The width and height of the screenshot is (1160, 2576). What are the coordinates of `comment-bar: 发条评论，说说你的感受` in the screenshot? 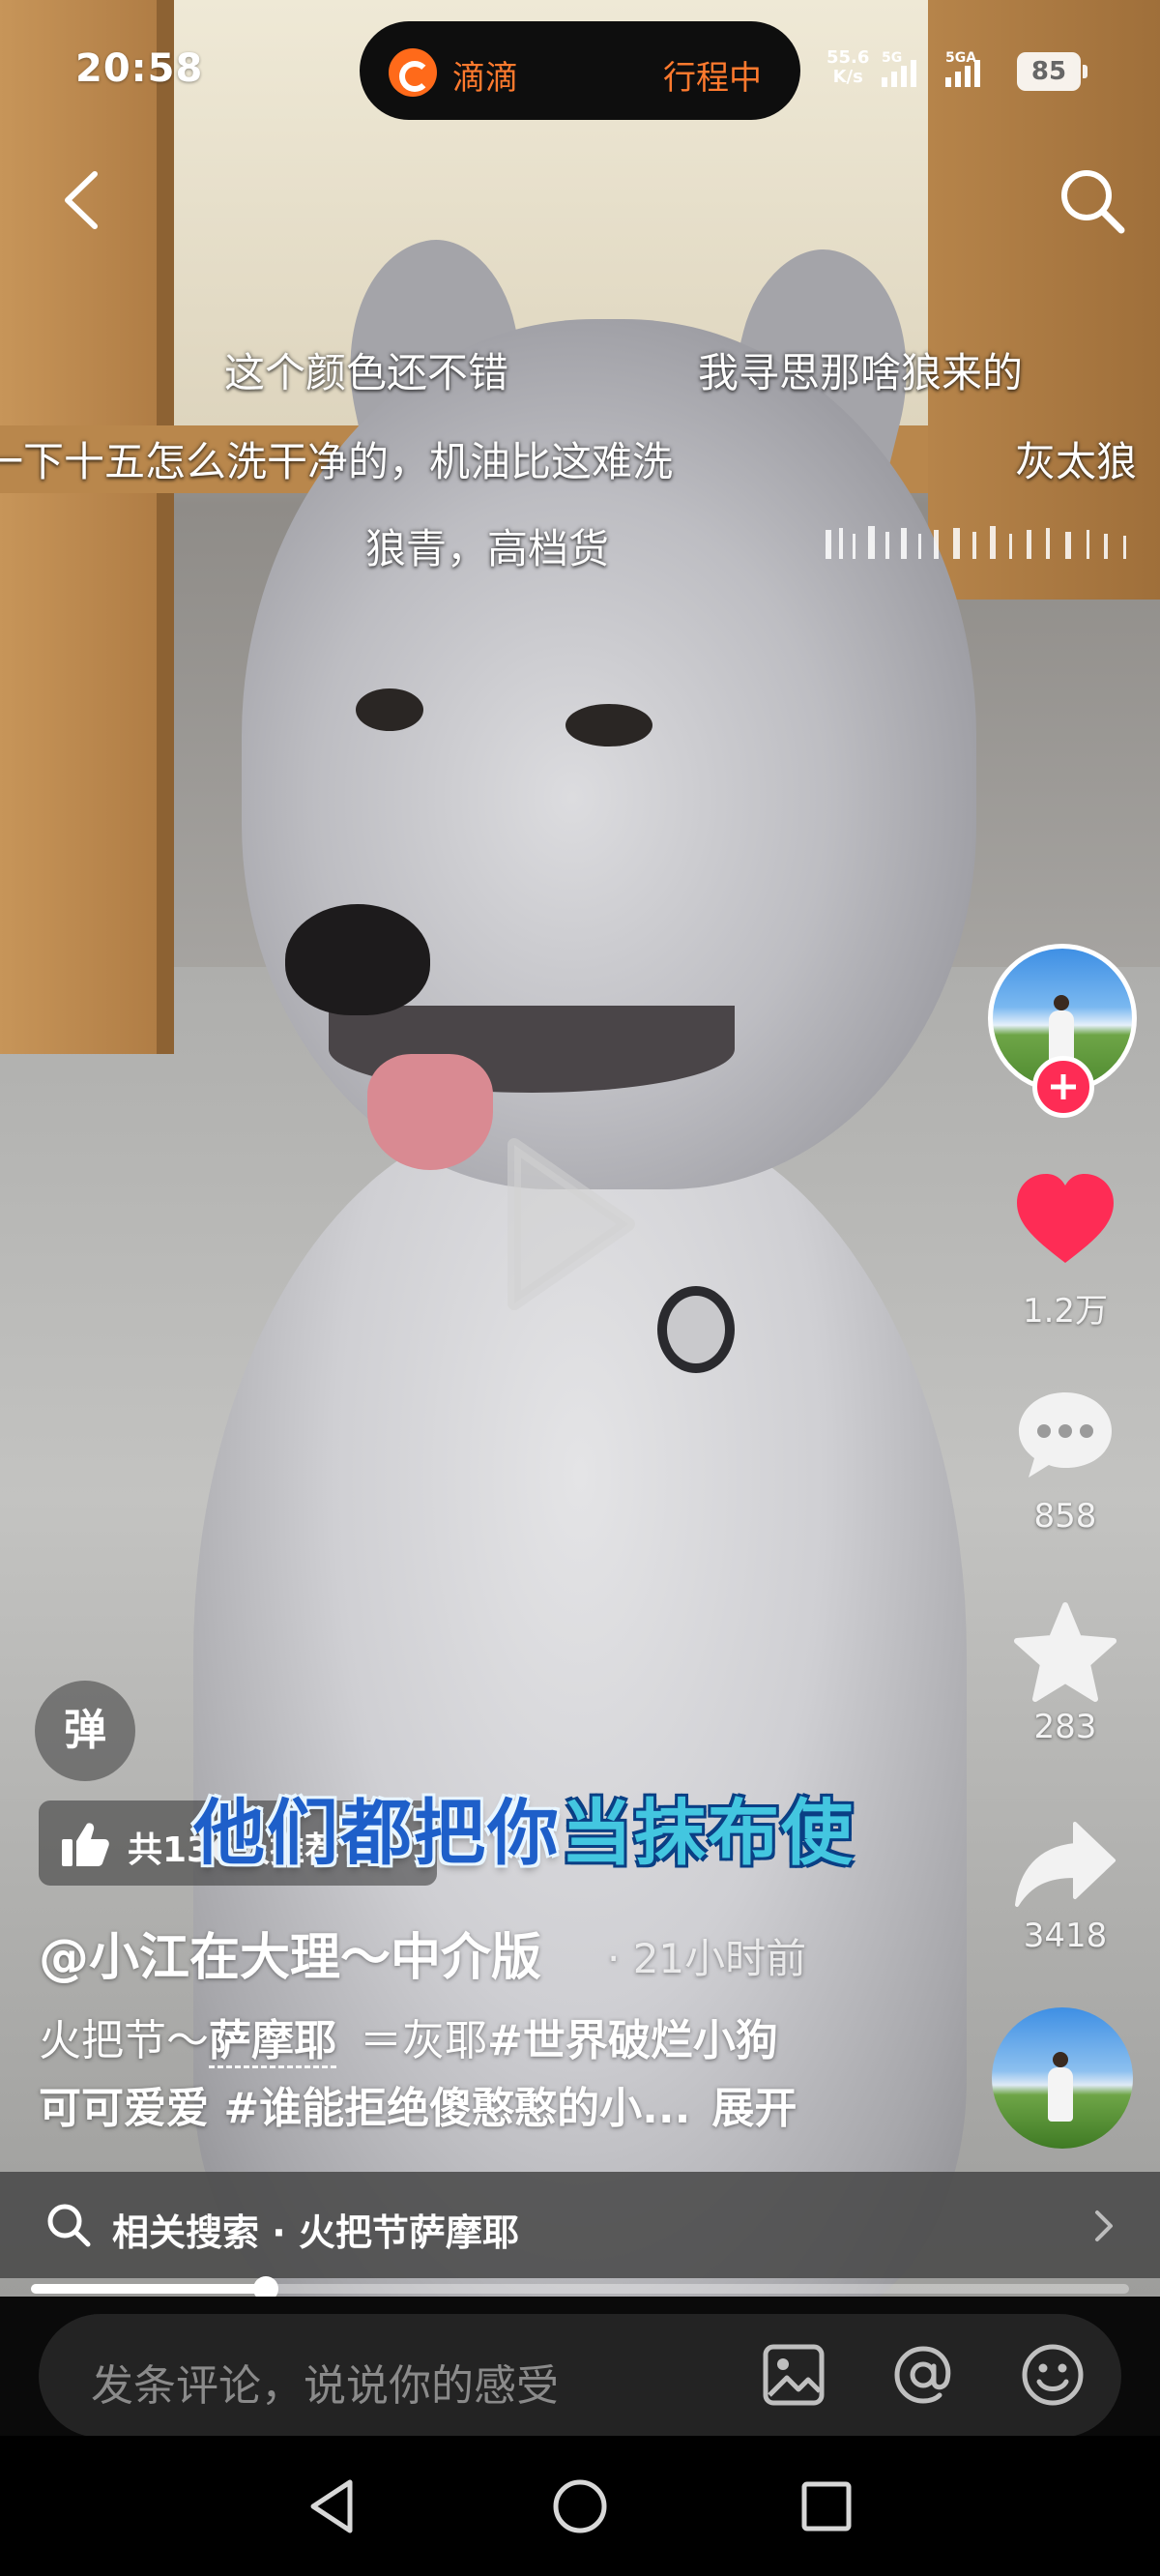 It's located at (580, 2367).